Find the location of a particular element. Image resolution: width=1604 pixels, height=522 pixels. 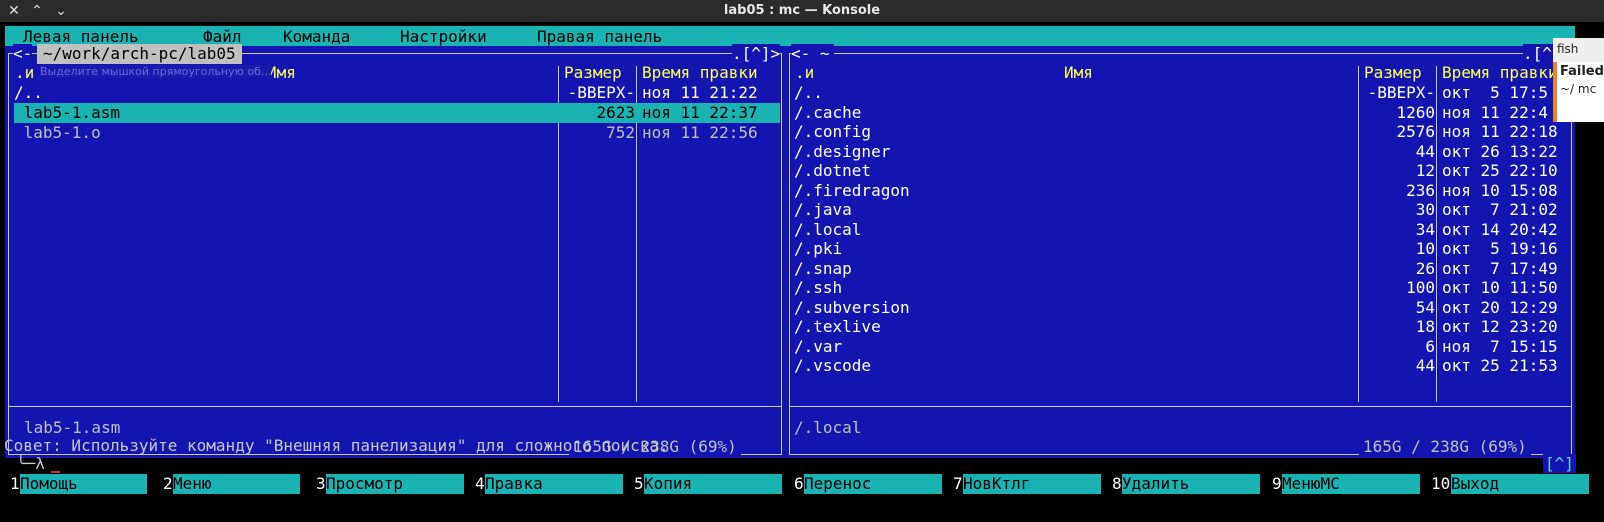

fkey-move: 6 Перенос is located at coordinates (868, 484).